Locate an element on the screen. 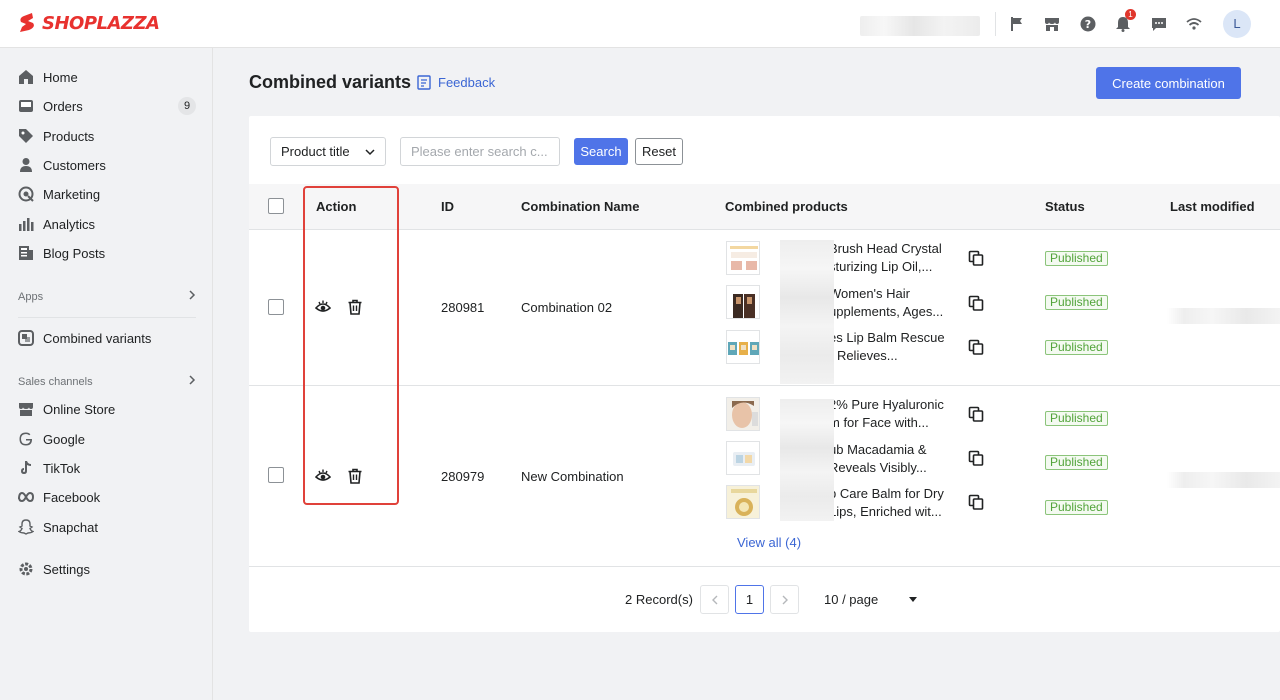 This screenshot has width=1280, height=700. brand-logo: SHOPLAZZA is located at coordinates (89, 23).